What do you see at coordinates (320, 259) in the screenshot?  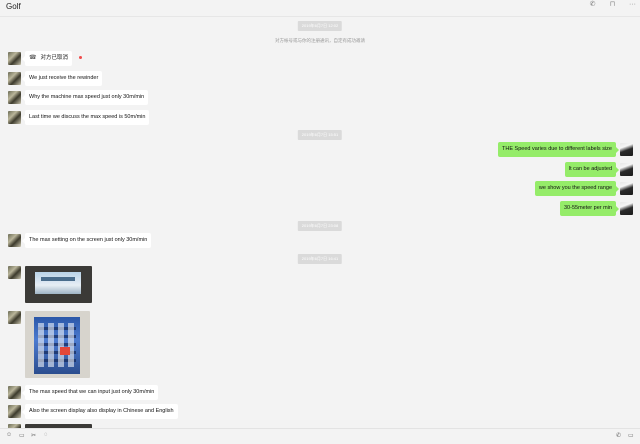 I see `timestamp: 2019年6月7日 16:41` at bounding box center [320, 259].